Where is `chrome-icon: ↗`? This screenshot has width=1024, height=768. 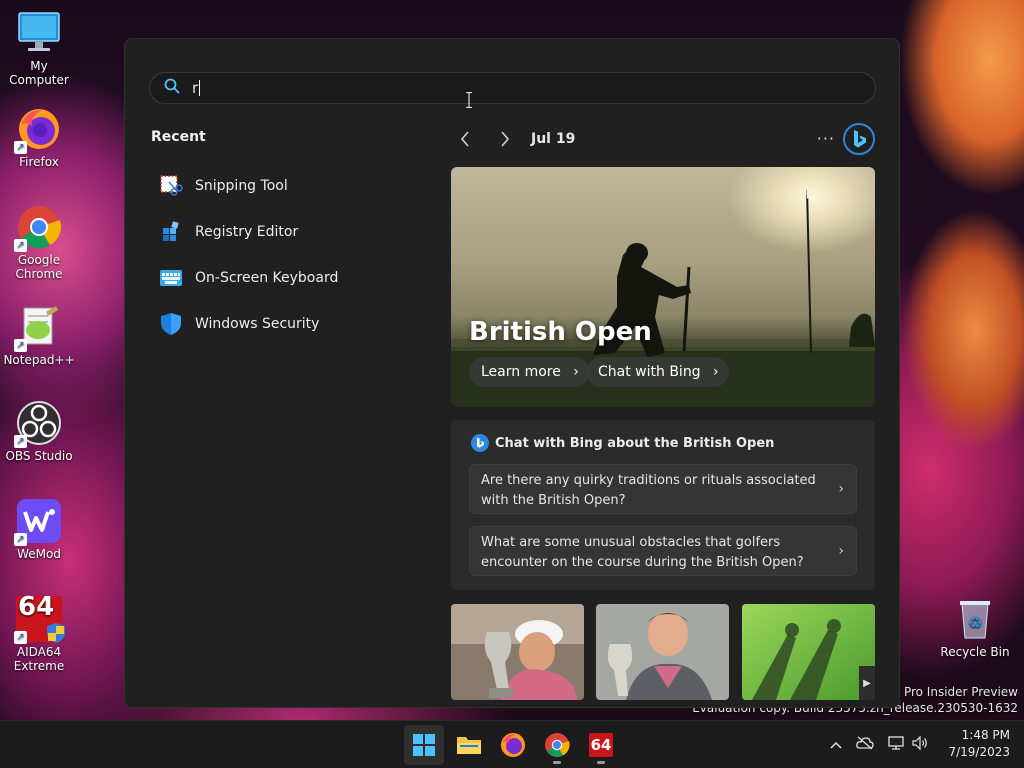 chrome-icon: ↗ is located at coordinates (38, 228).